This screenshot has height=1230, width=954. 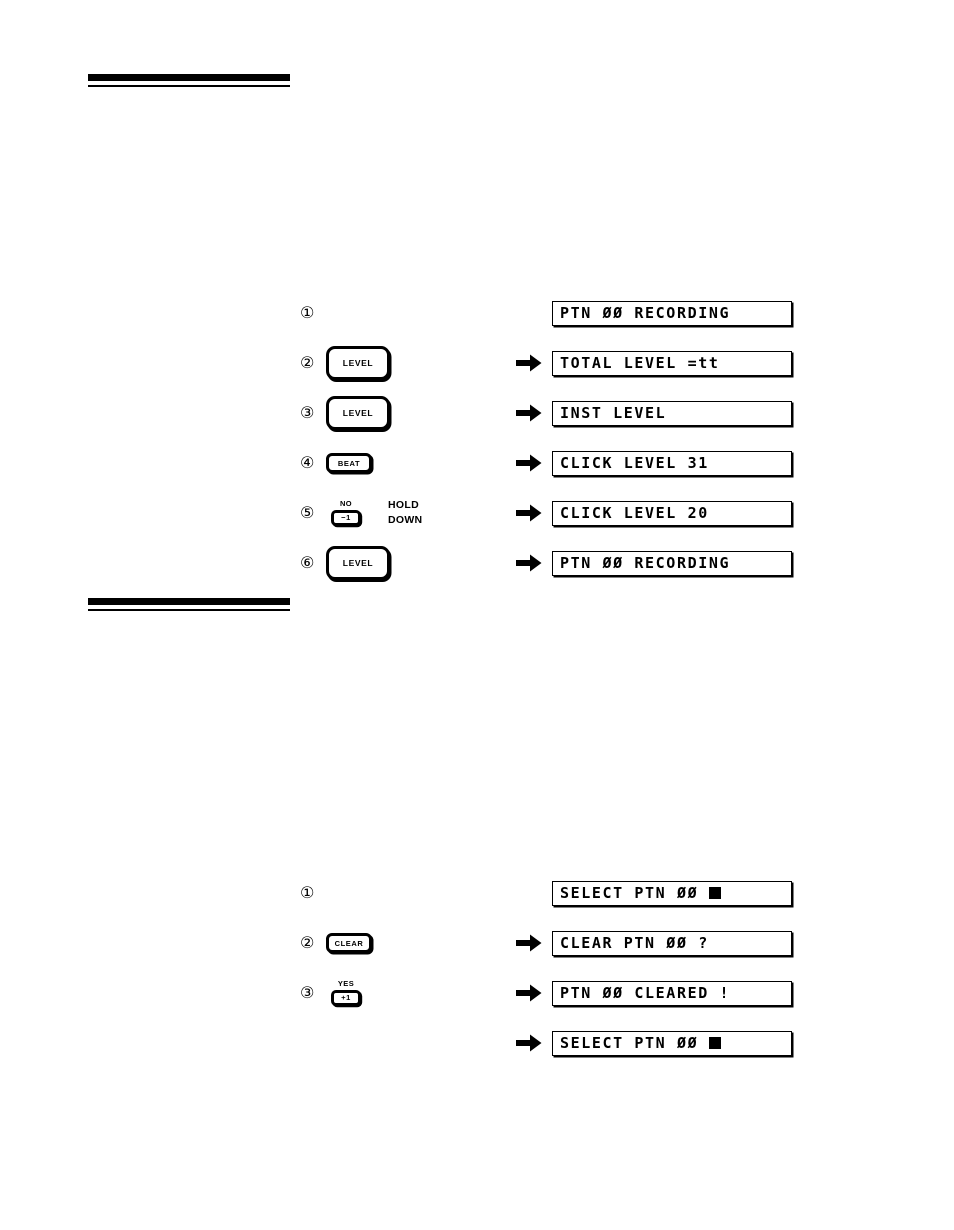 I want to click on step-index: ⑤, so click(x=307, y=512).